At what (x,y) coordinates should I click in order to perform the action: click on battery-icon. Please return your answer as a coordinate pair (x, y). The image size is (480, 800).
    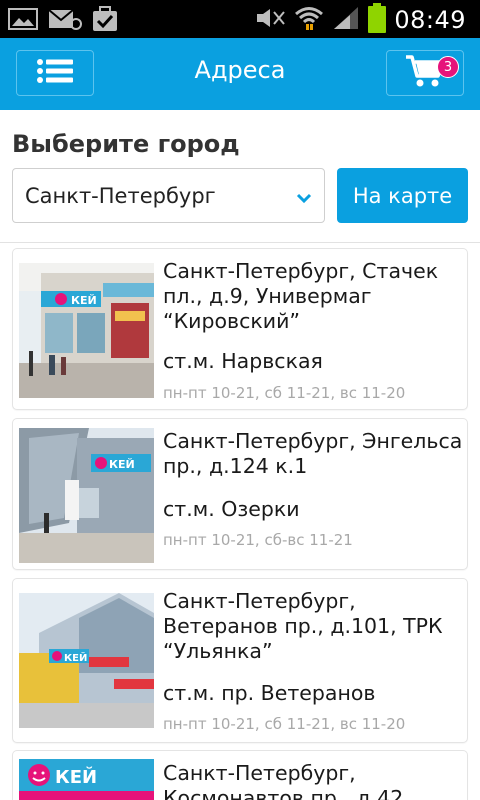
    Looking at the image, I should click on (377, 20).